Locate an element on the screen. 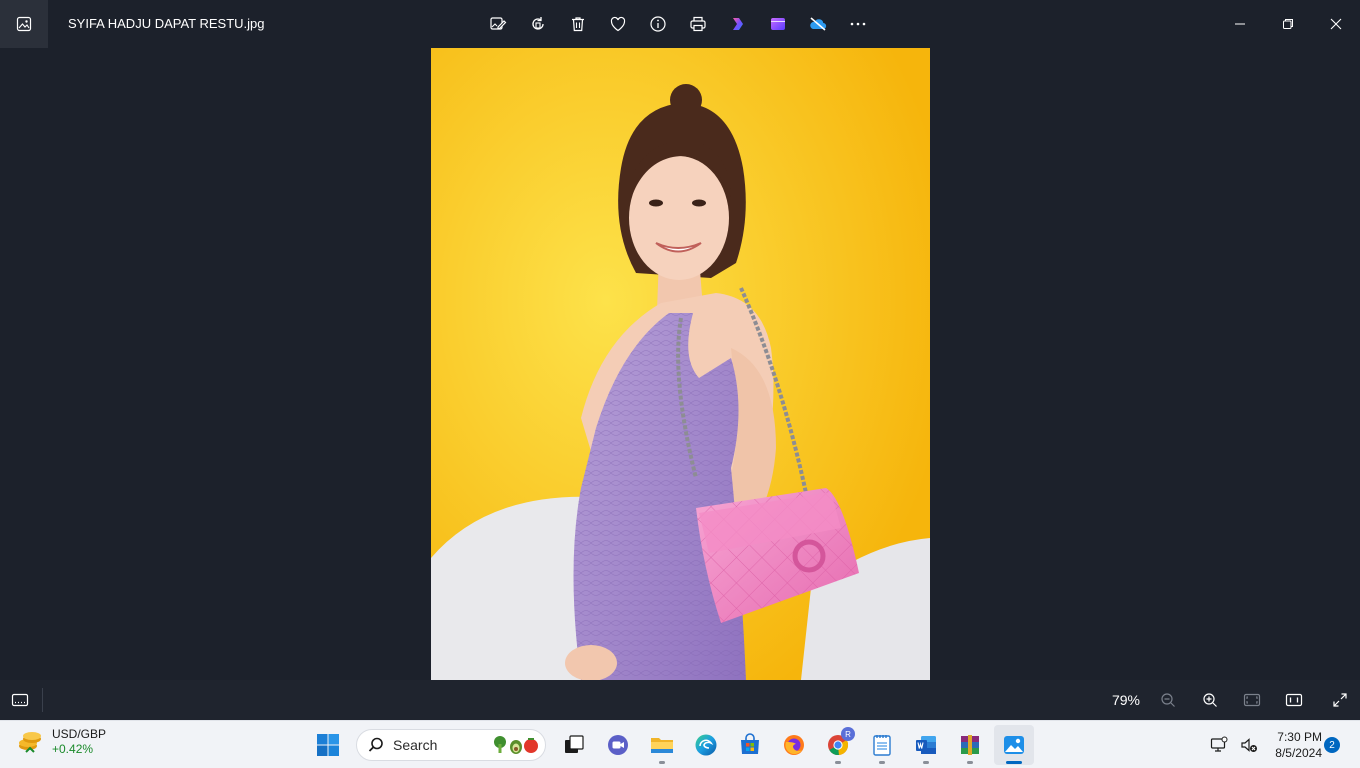 The image size is (1360, 768). taskbar-app-word is located at coordinates (926, 745).